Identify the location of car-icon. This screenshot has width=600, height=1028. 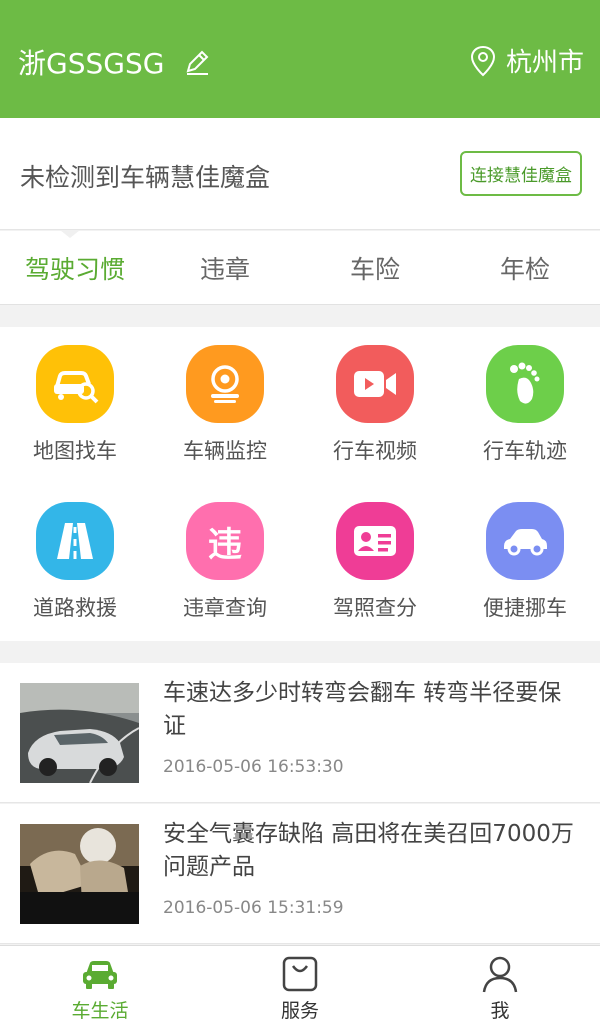
(100, 975).